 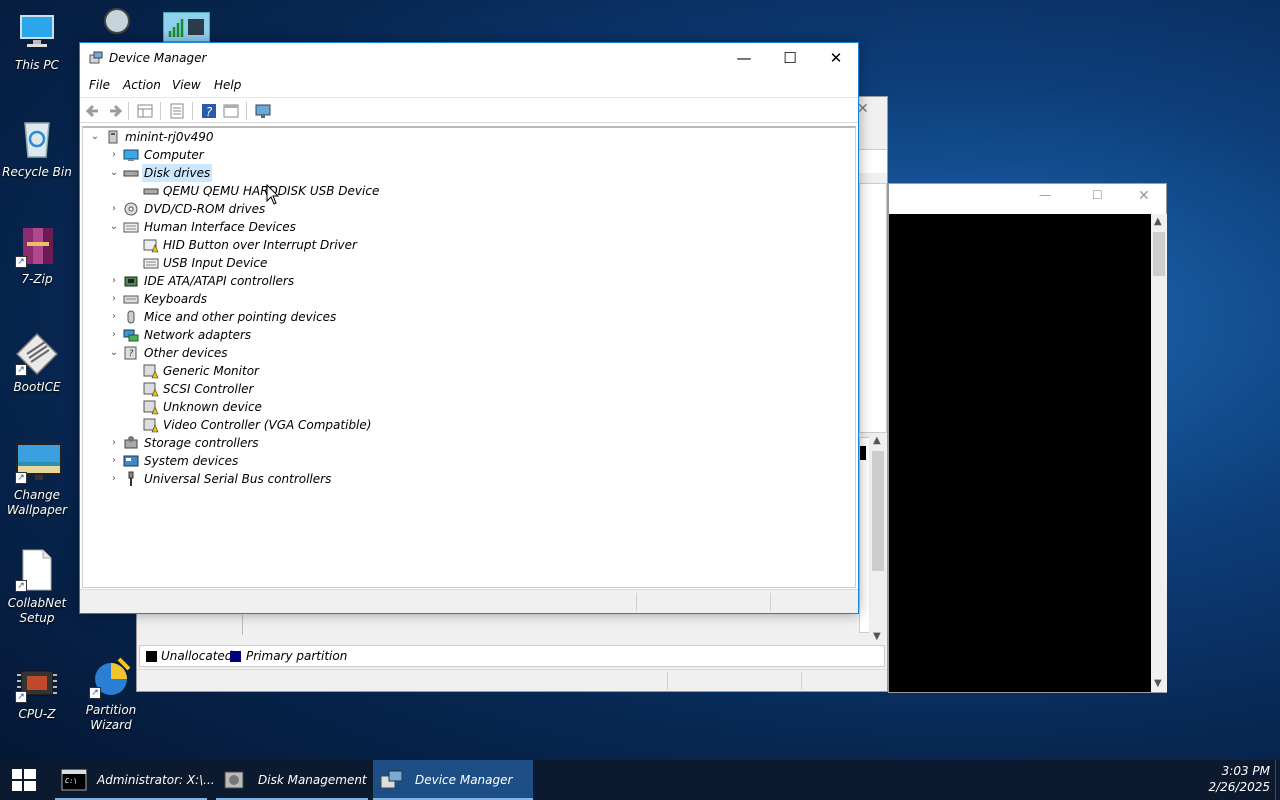 What do you see at coordinates (463, 155) in the screenshot?
I see `tree-item-computer: › Computer` at bounding box center [463, 155].